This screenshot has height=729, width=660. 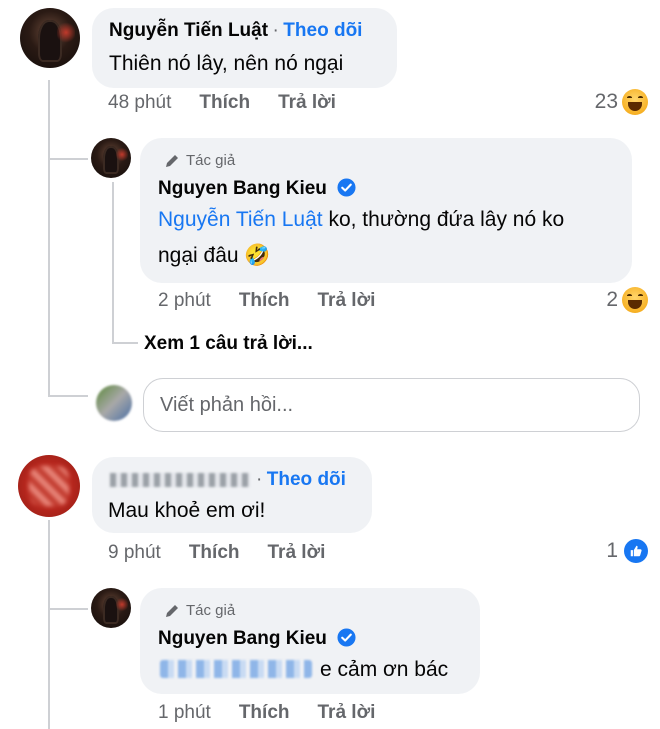 I want to click on thumbs-up-icon, so click(x=636, y=551).